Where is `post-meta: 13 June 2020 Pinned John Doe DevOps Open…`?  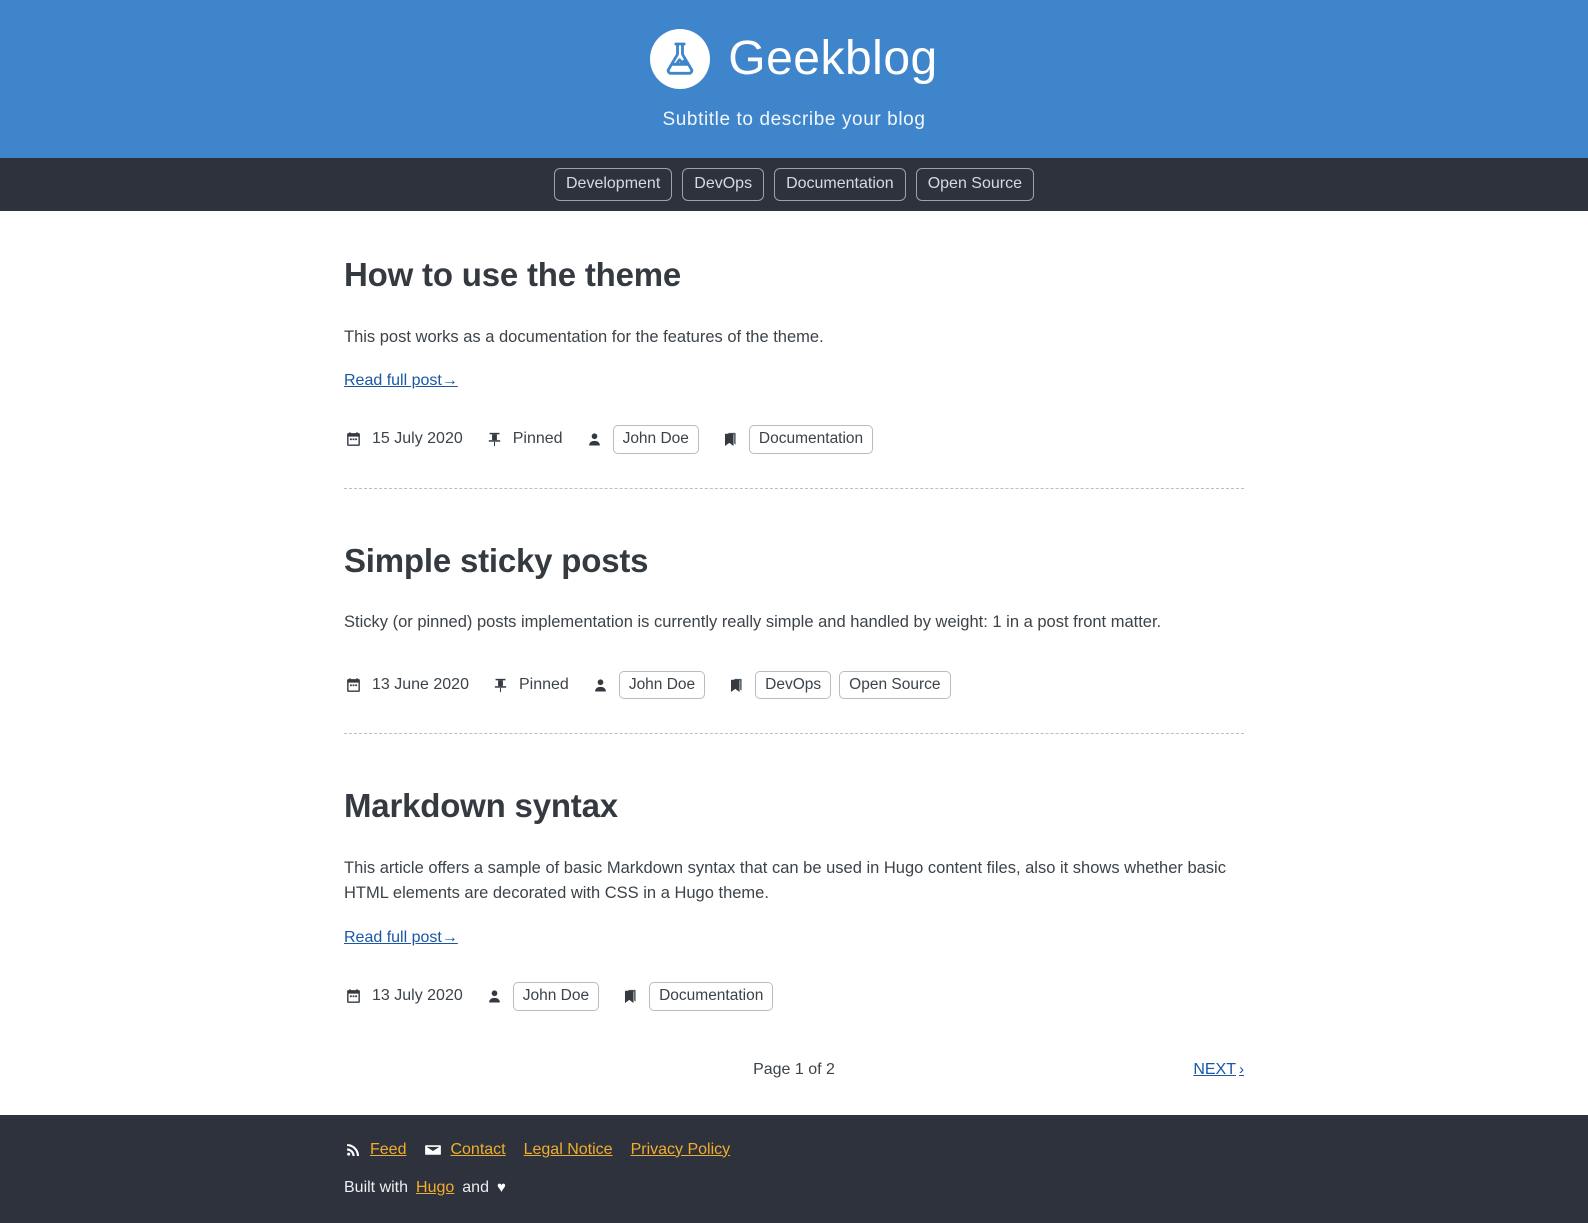 post-meta: 13 June 2020 Pinned John Doe DevOps Open… is located at coordinates (794, 685).